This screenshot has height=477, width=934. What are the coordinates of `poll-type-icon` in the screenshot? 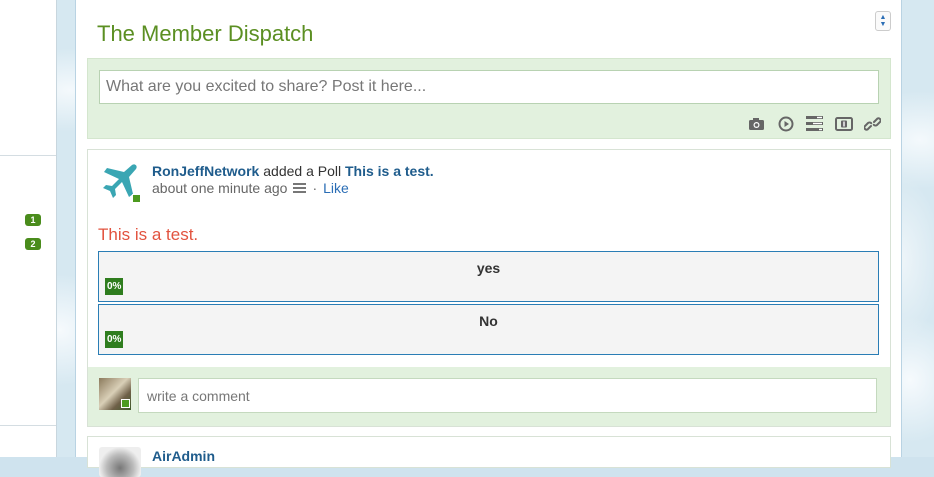 It's located at (300, 188).